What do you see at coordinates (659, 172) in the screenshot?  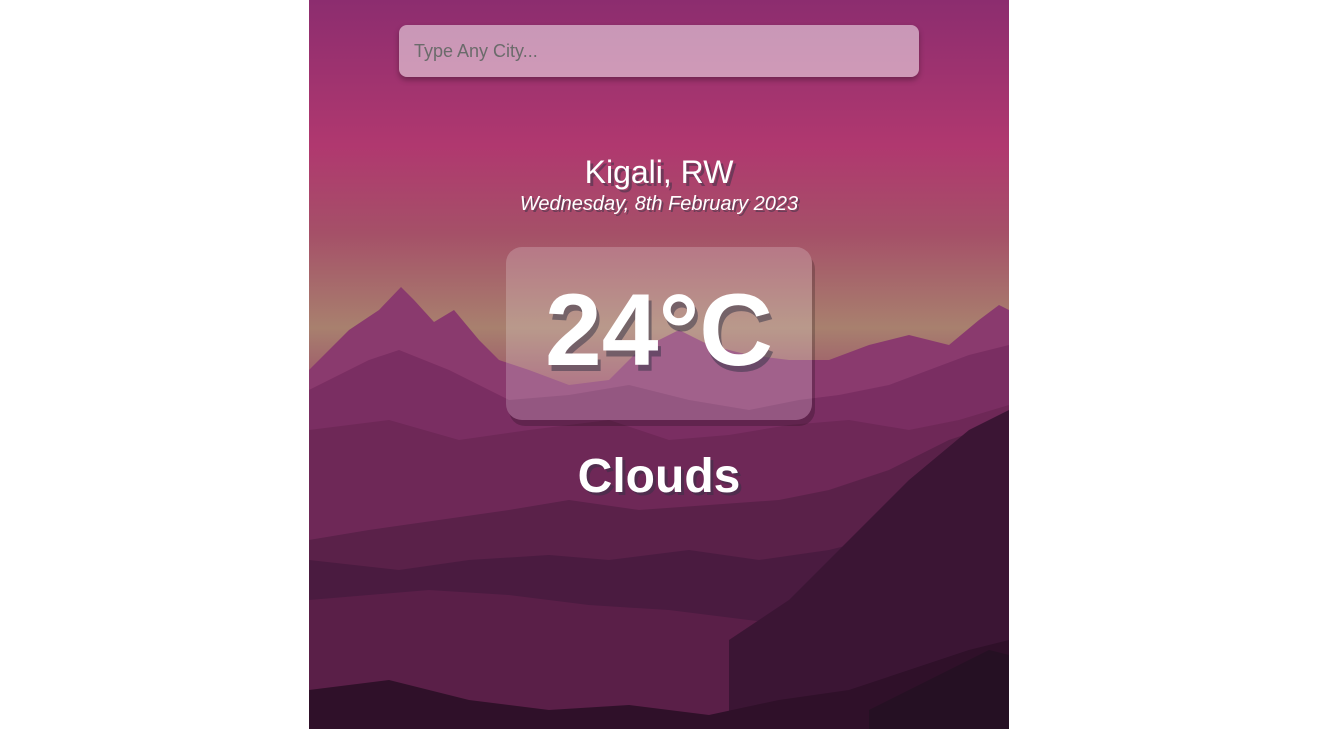 I see `location-title: Kigali, RW` at bounding box center [659, 172].